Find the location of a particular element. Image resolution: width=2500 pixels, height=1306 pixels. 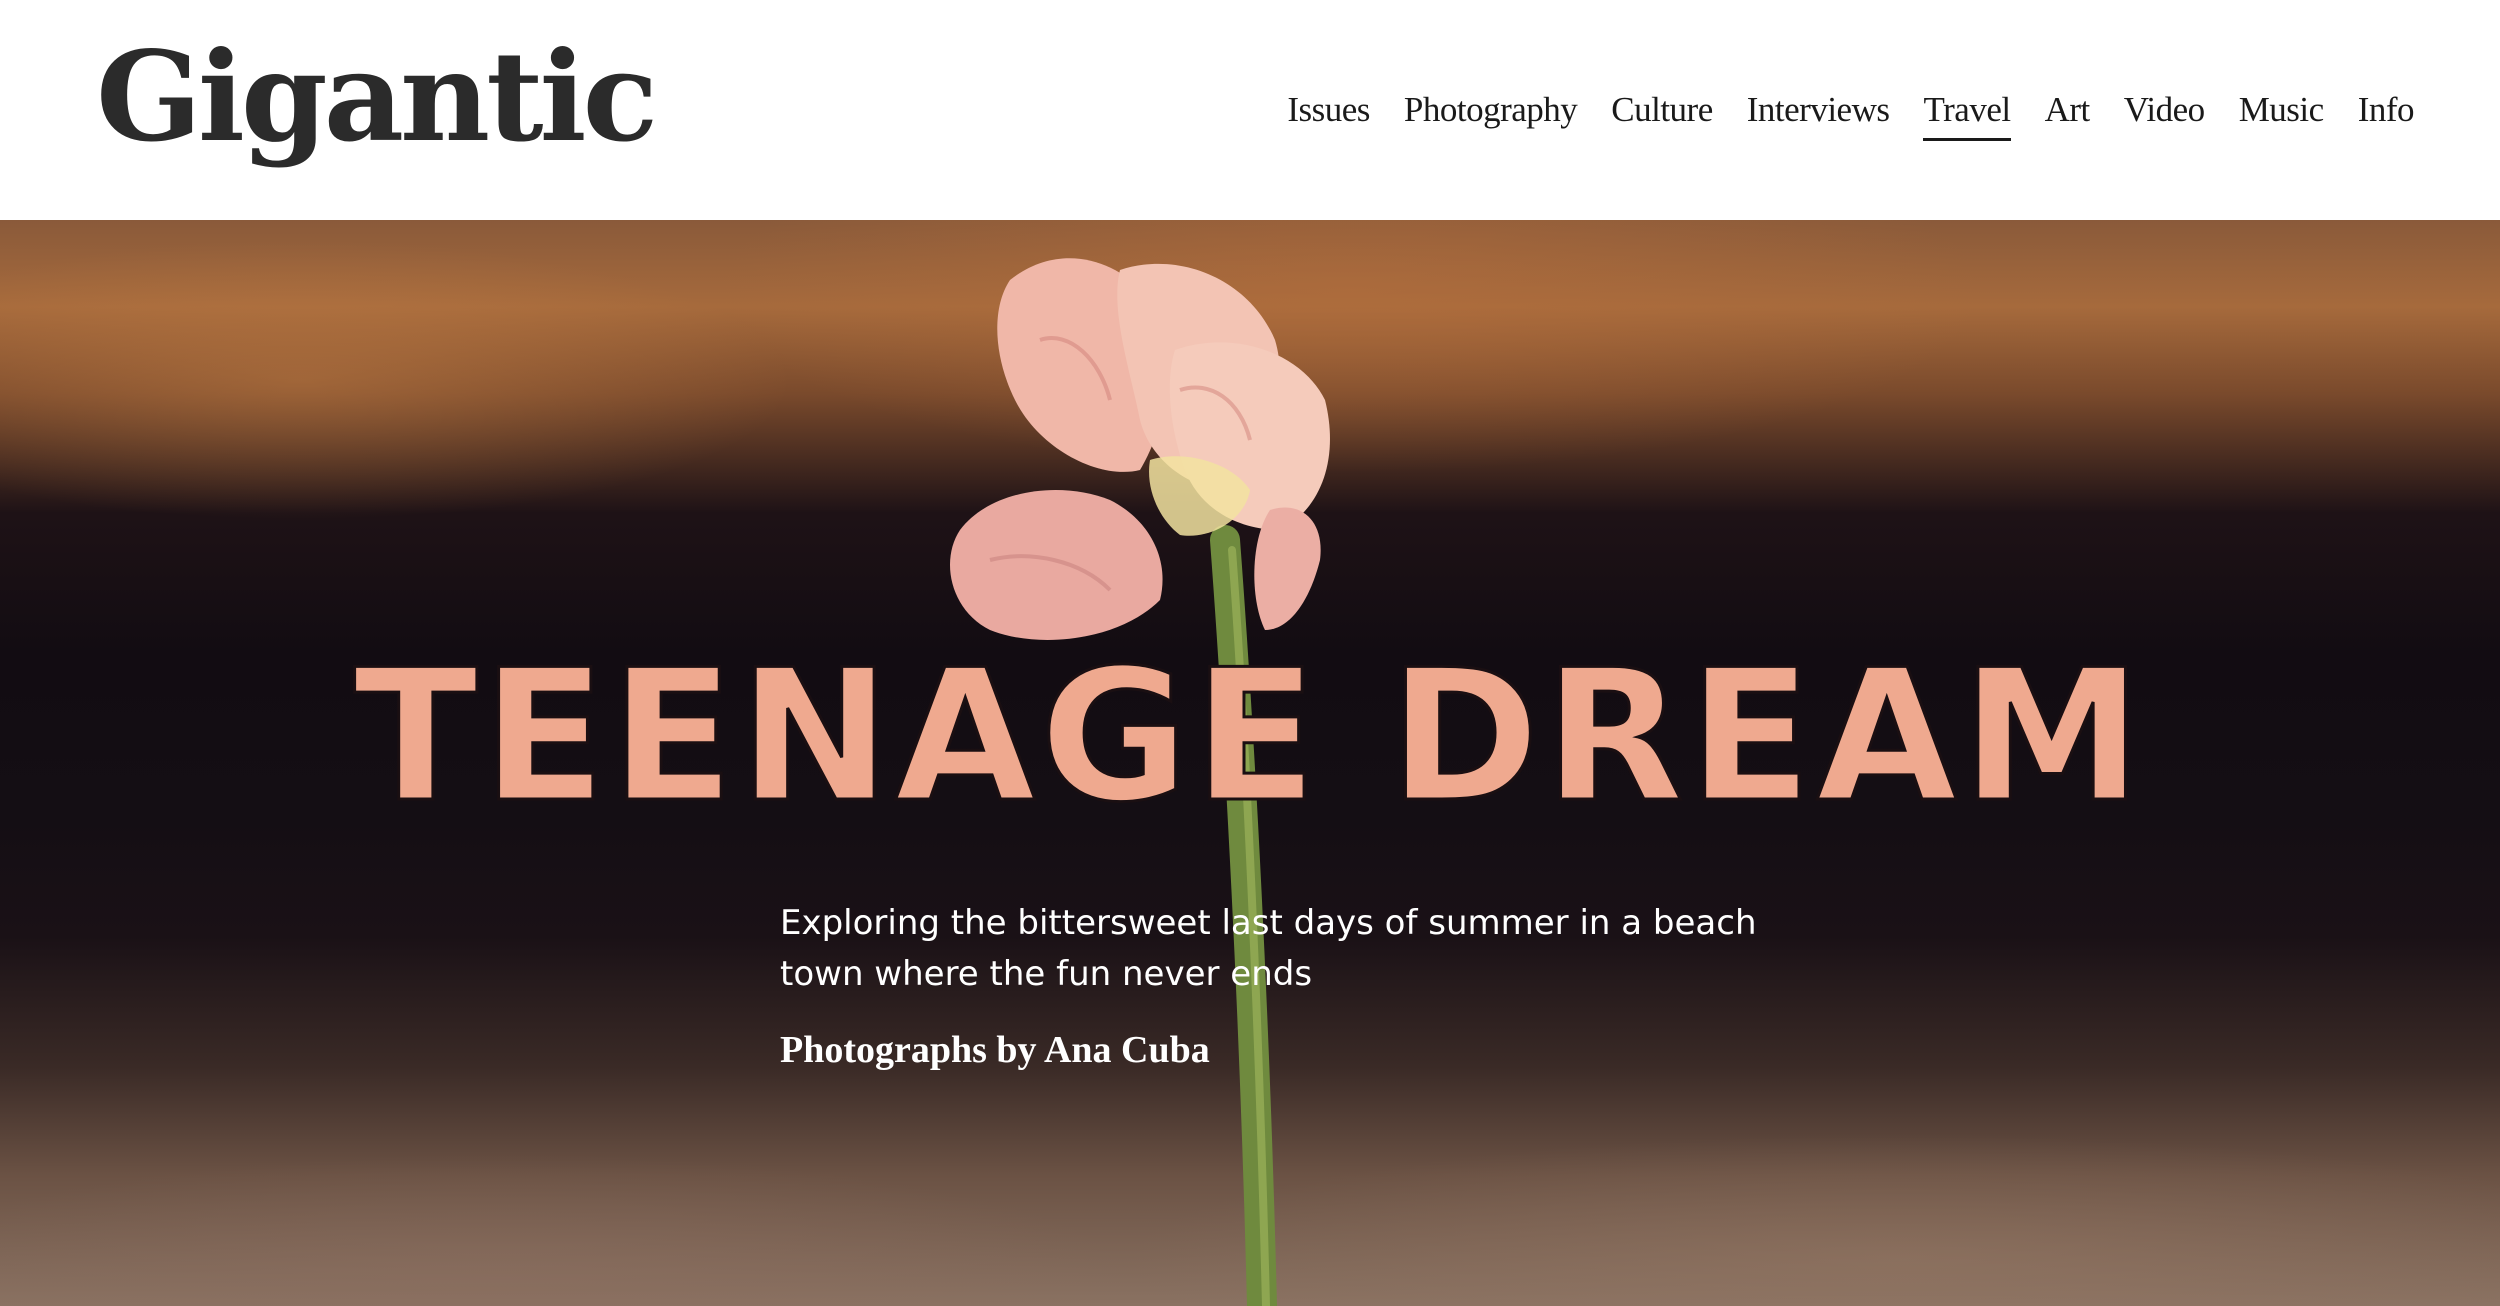

nav-item-culture: Culture is located at coordinates (1662, 113).